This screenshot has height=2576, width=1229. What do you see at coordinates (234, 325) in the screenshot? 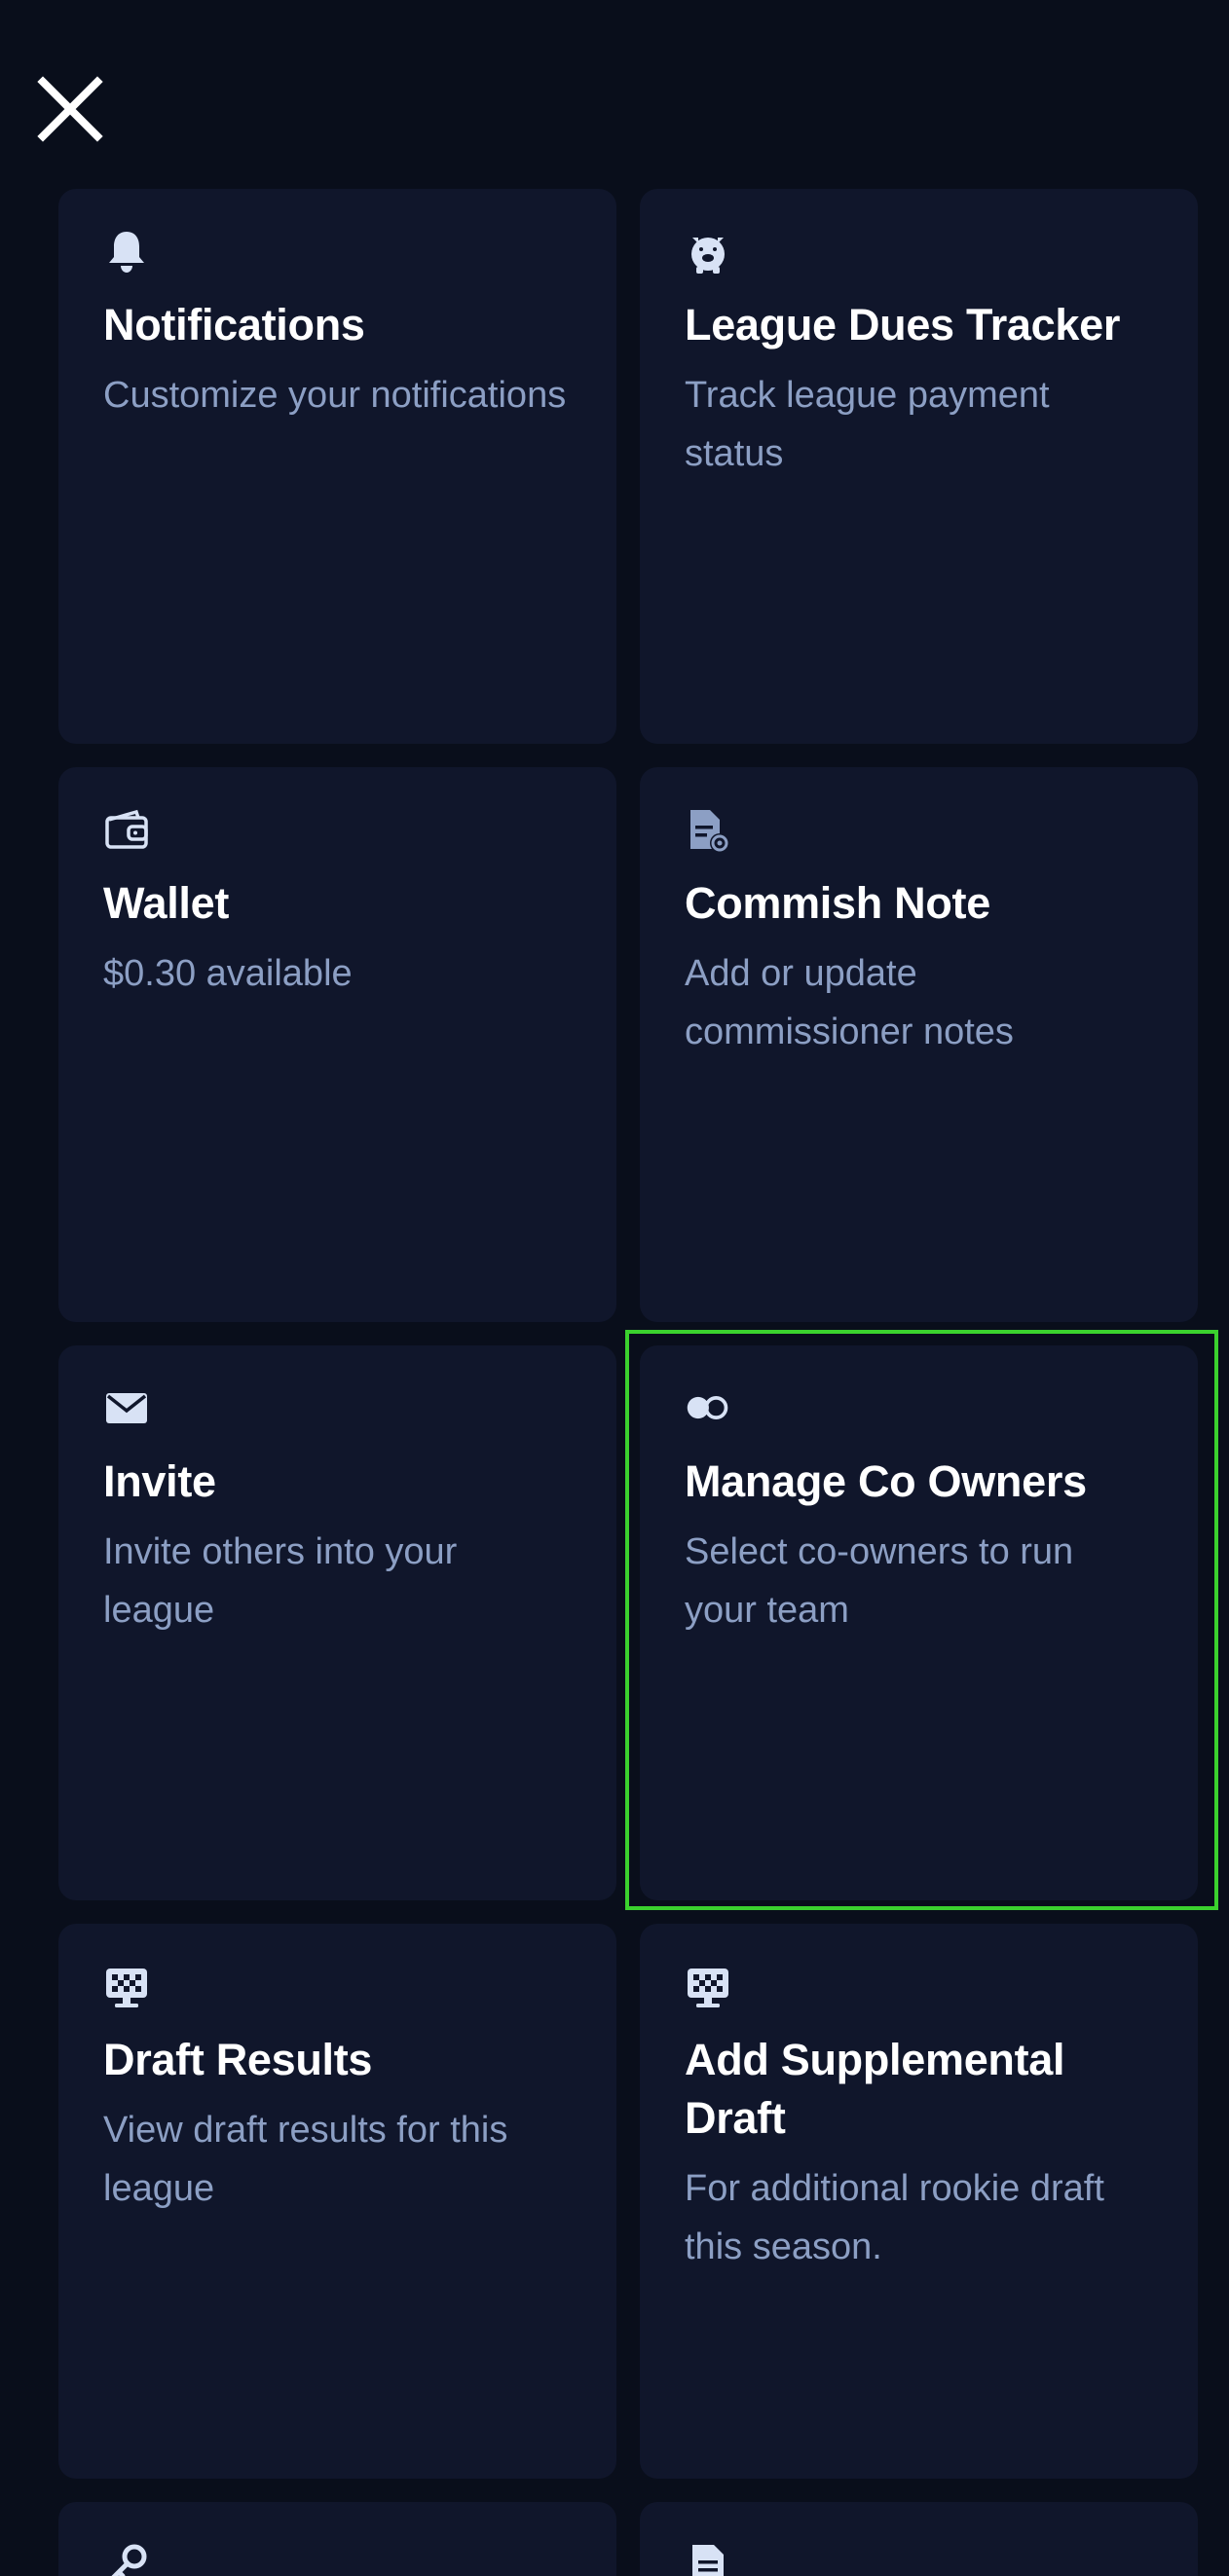
I see `card-title: Notifications` at bounding box center [234, 325].